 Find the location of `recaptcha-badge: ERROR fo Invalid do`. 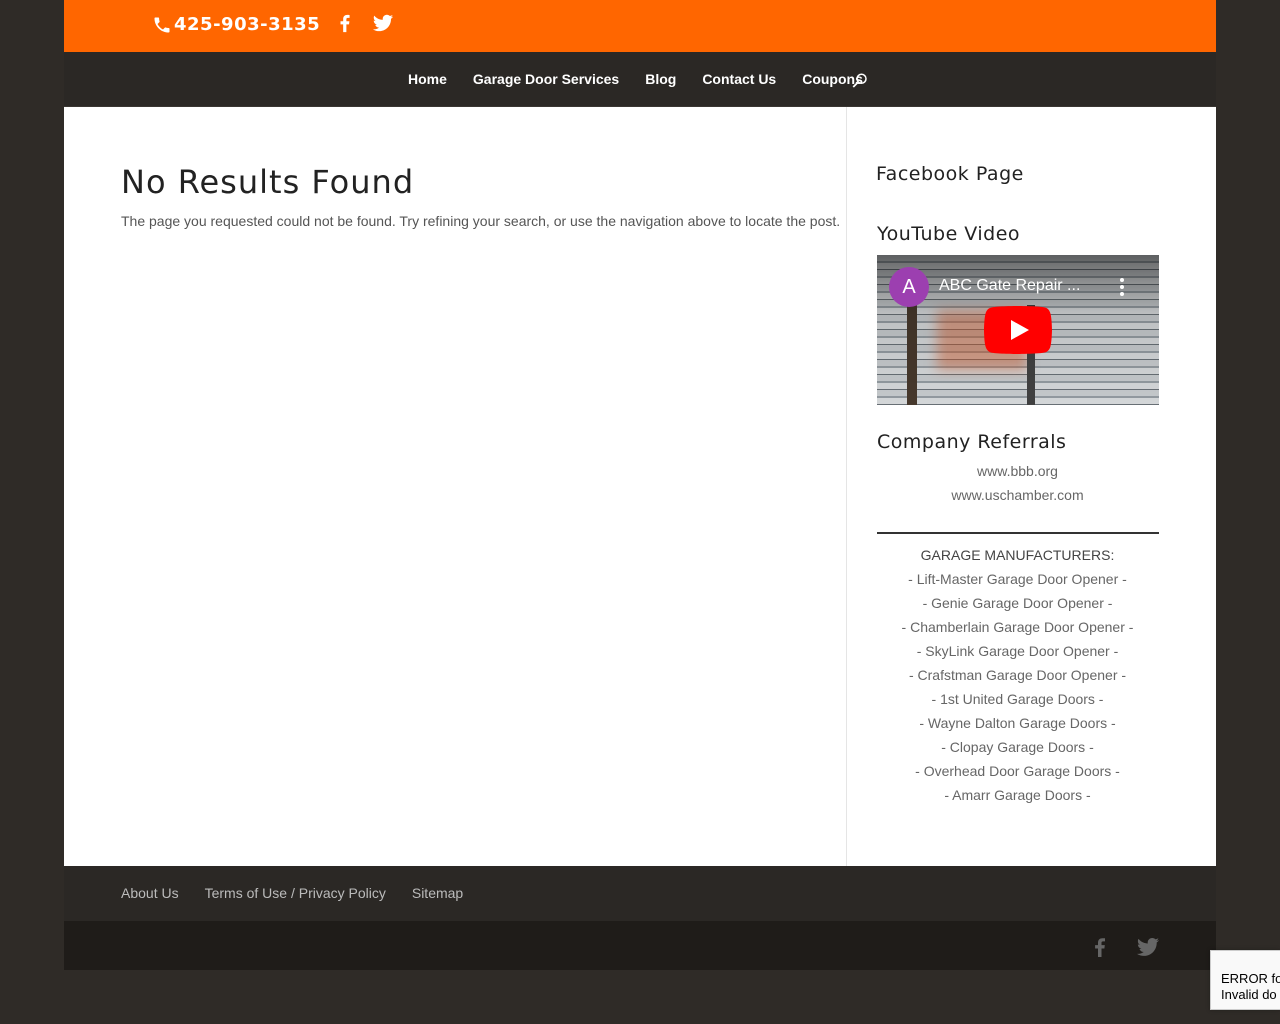

recaptcha-badge: ERROR fo Invalid do is located at coordinates (1245, 980).